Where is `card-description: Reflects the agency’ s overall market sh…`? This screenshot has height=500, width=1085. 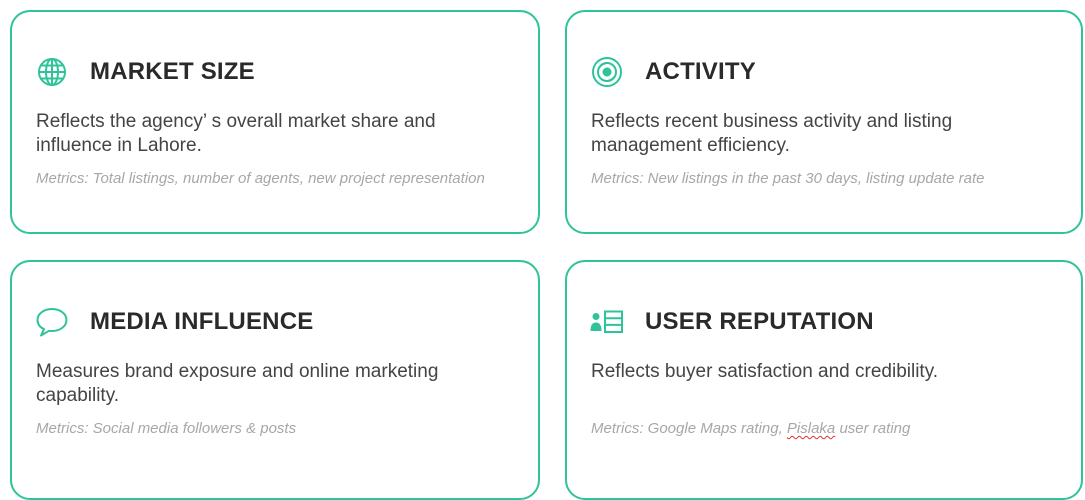
card-description: Reflects the agency’ s overall market sh… is located at coordinates (236, 133).